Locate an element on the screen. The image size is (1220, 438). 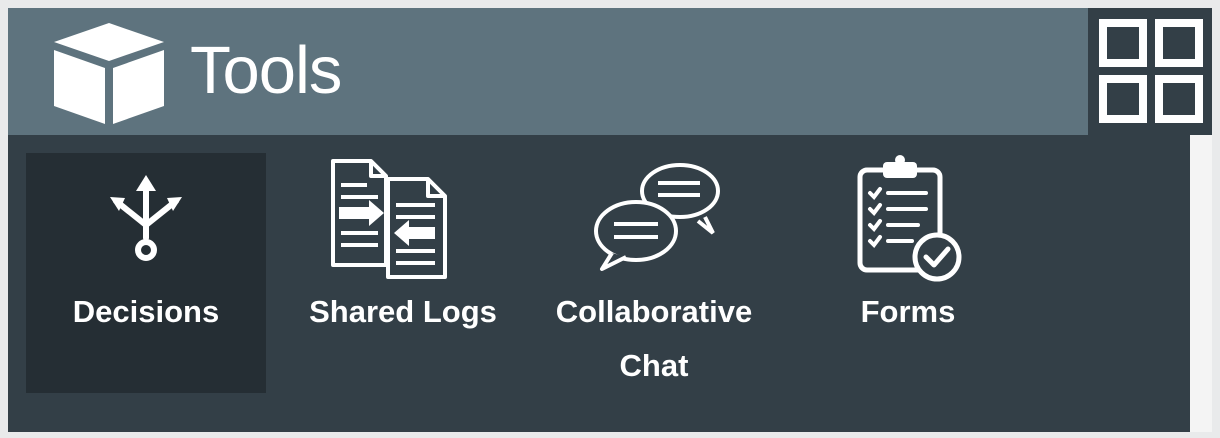
grid-icon is located at coordinates (1151, 71).